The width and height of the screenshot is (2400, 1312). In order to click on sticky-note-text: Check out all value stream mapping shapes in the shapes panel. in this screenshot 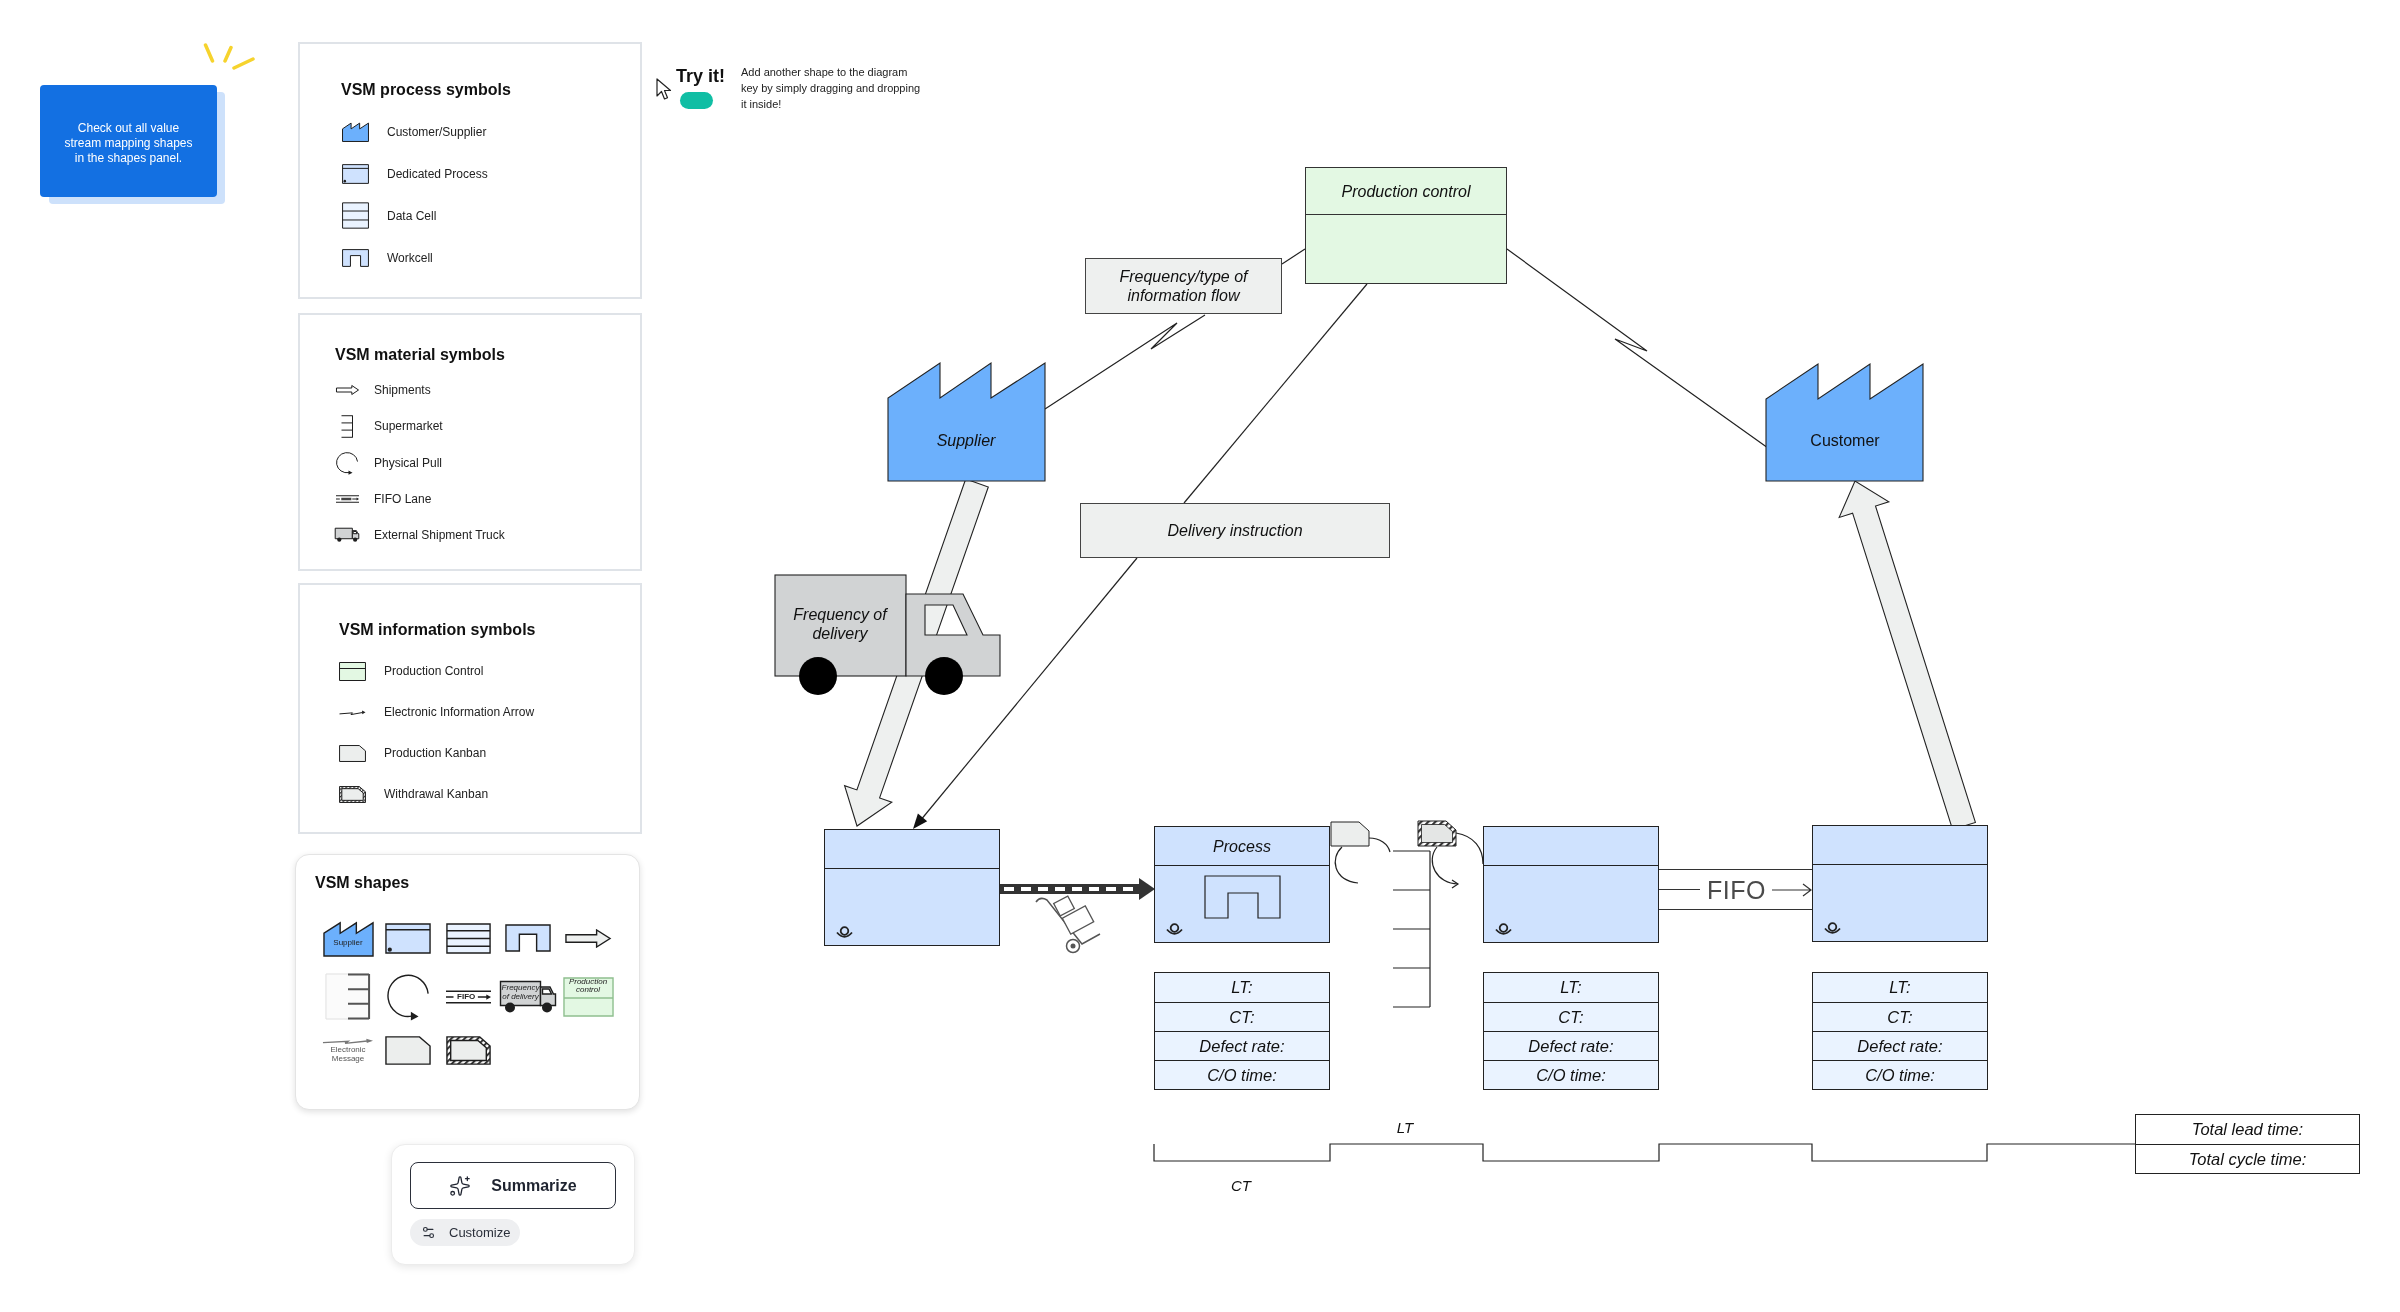, I will do `click(128, 143)`.